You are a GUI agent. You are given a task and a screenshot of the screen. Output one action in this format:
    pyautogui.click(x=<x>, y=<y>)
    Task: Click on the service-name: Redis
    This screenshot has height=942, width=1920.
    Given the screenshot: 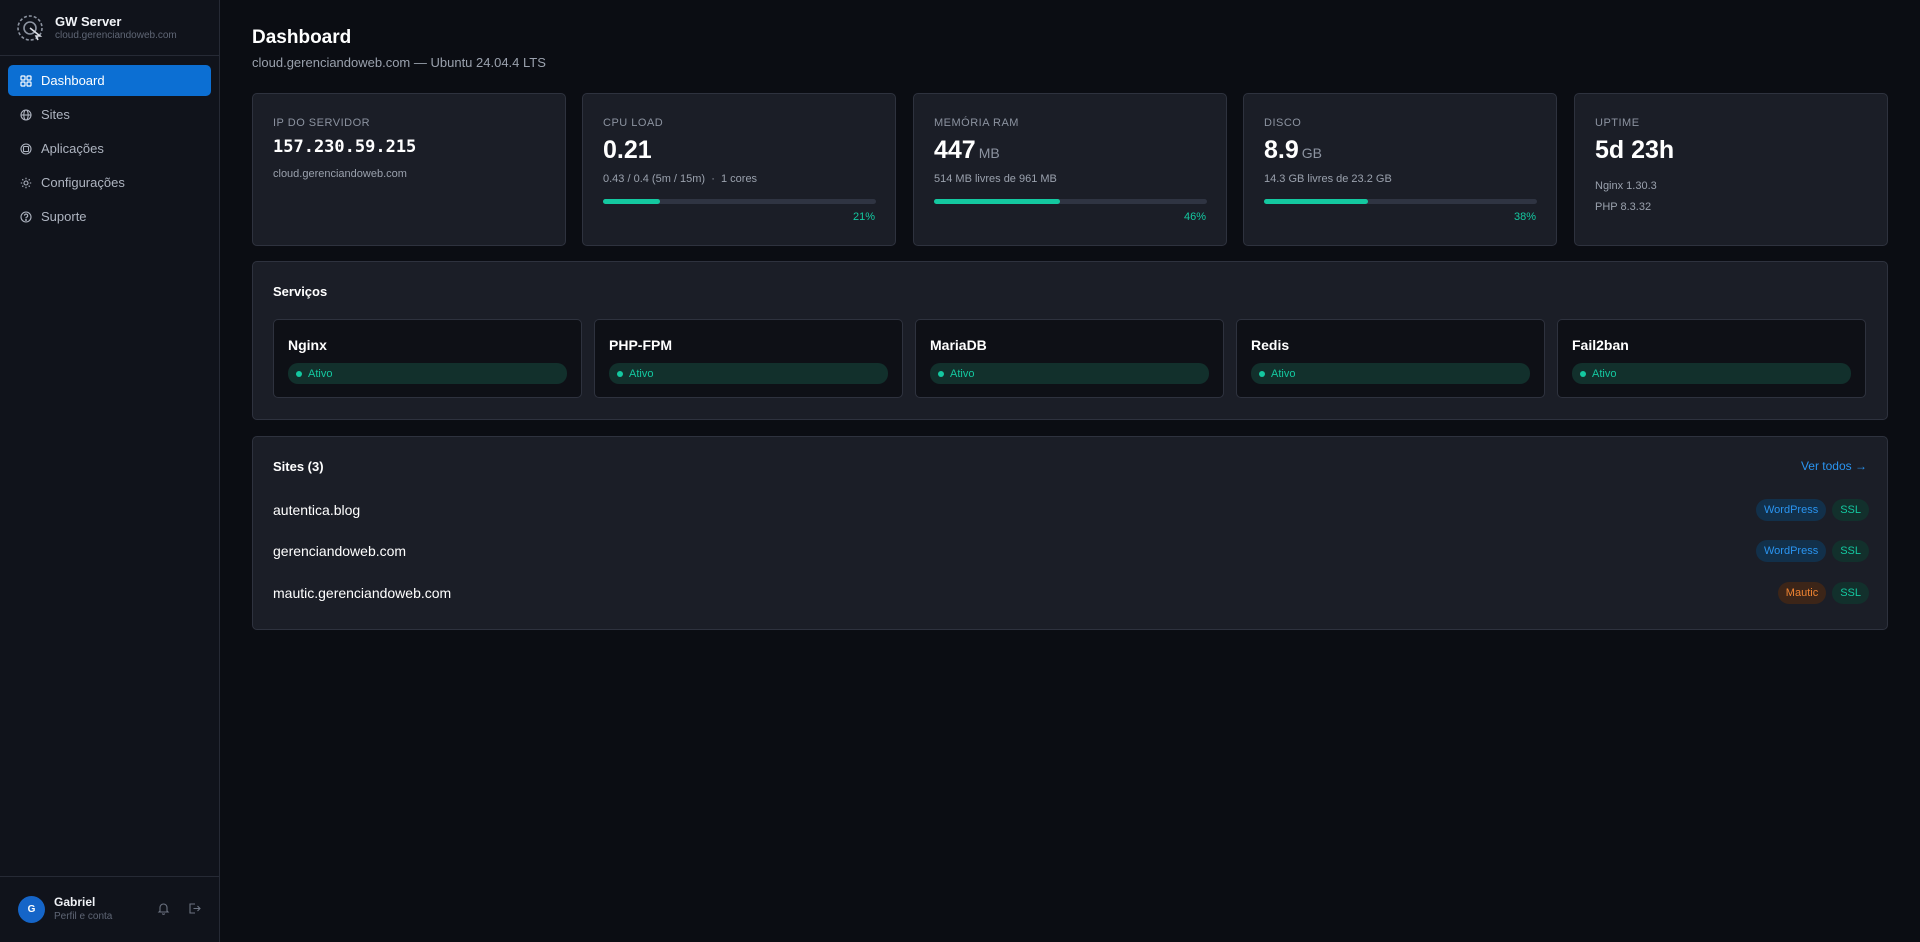 What is the action you would take?
    pyautogui.click(x=1270, y=345)
    